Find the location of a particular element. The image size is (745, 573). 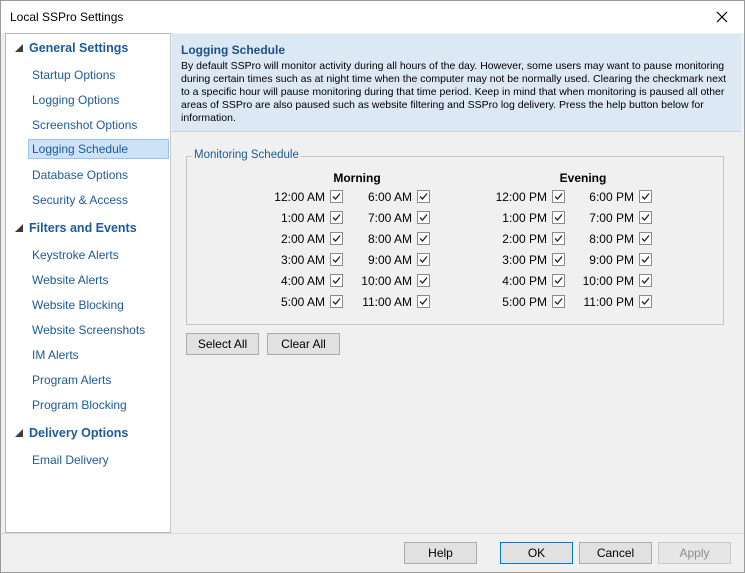

hour-slot: 11:00 PM is located at coordinates (607, 302).